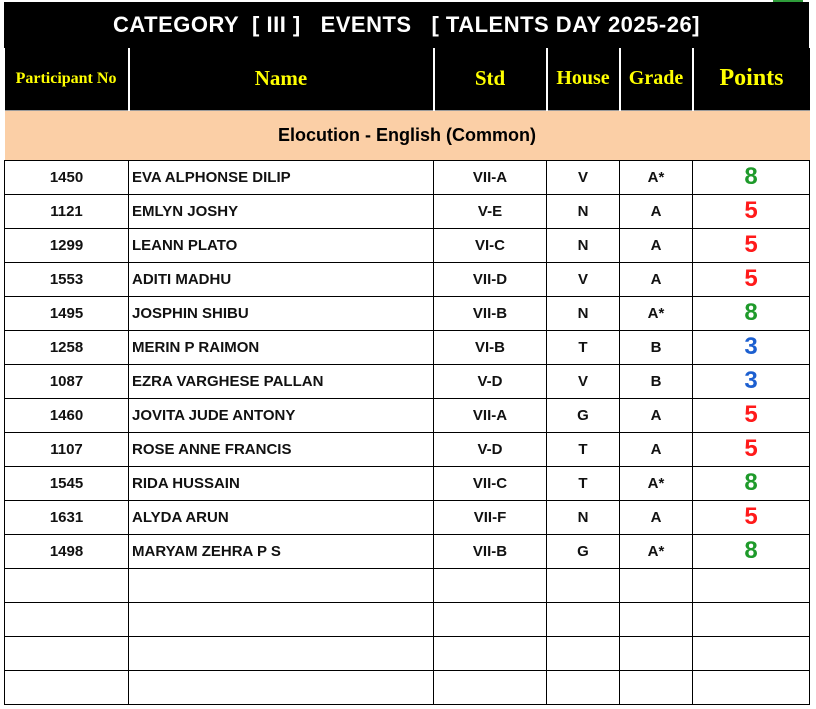 This screenshot has width=816, height=709. What do you see at coordinates (66, 177) in the screenshot?
I see `participant-no-cell: 1450` at bounding box center [66, 177].